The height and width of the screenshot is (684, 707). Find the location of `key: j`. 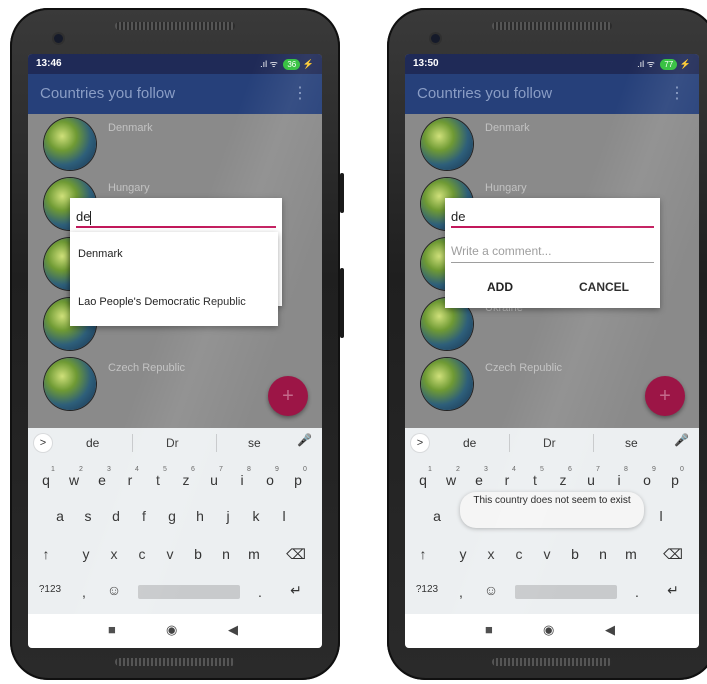

key: j is located at coordinates (228, 516).